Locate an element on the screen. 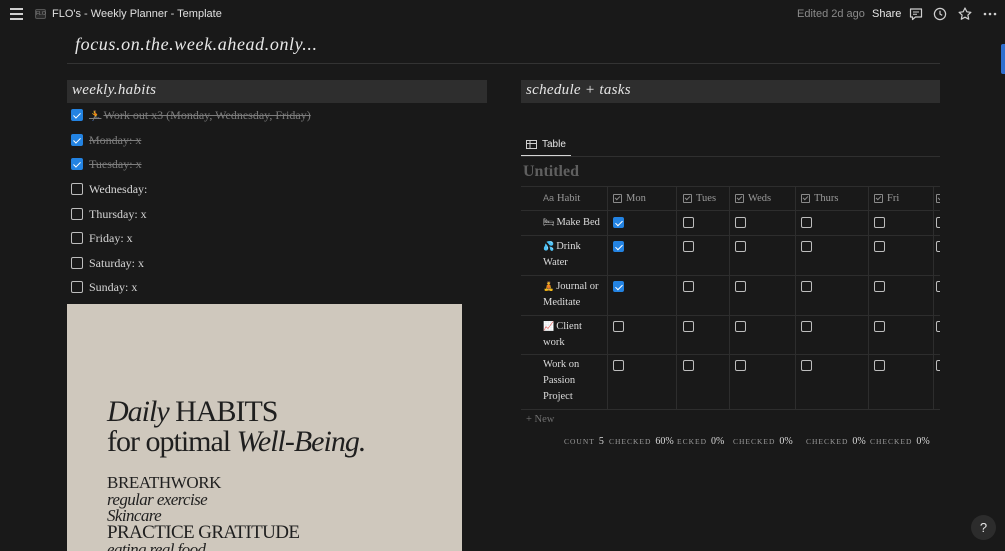 This screenshot has height=551, width=1005. column-header-weds: Weds is located at coordinates (753, 198).